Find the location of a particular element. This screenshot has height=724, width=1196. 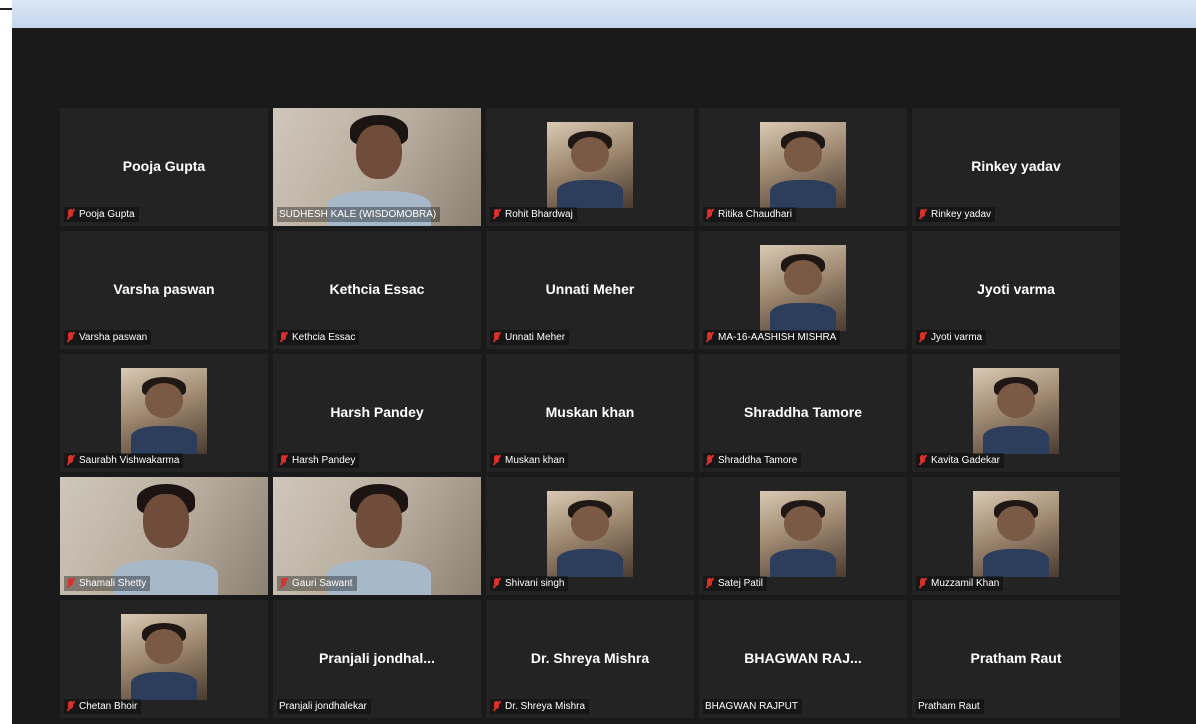

participant-tile: Dr. Shreya Mishra Dr. Shreya Mishra is located at coordinates (590, 659).